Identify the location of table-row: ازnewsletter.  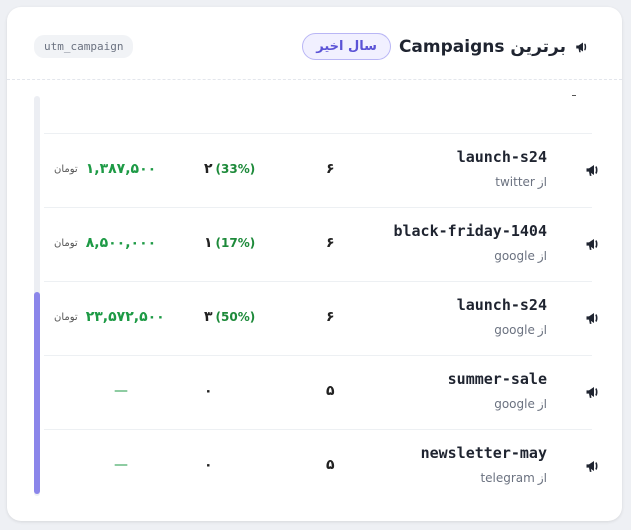
(318, 107).